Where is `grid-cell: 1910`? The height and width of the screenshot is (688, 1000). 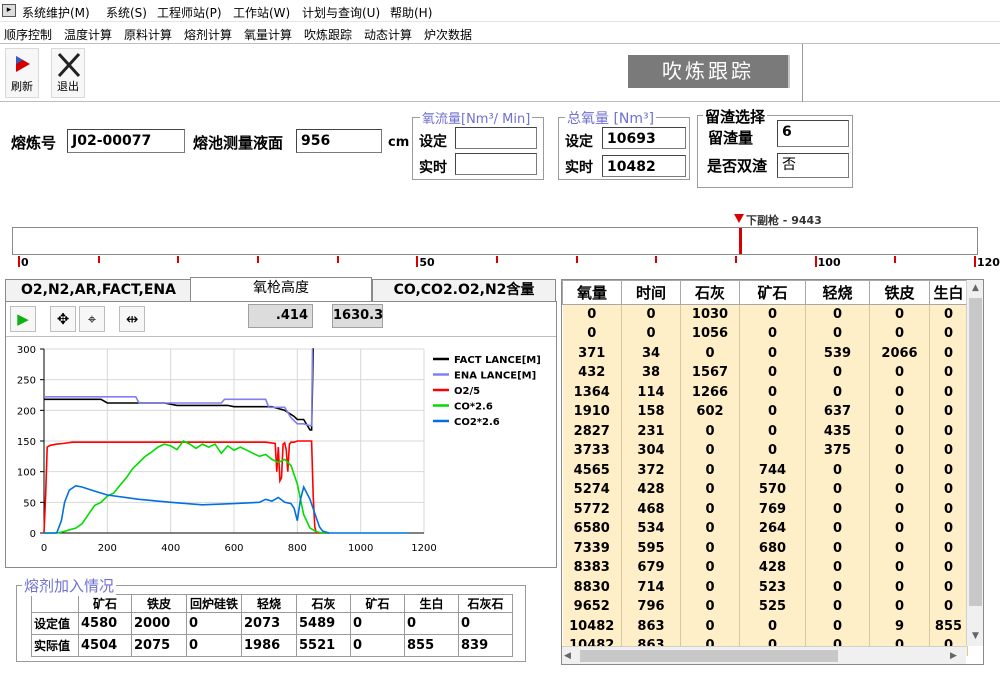
grid-cell: 1910 is located at coordinates (592, 412).